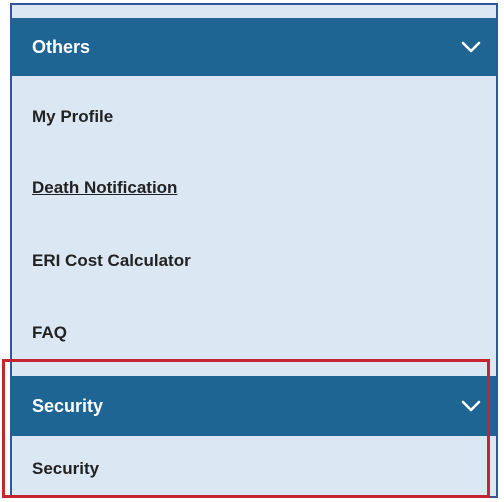 The image size is (504, 502). What do you see at coordinates (111, 261) in the screenshot?
I see `menu-item-eri-cost-calculator: ERI Cost Calculator` at bounding box center [111, 261].